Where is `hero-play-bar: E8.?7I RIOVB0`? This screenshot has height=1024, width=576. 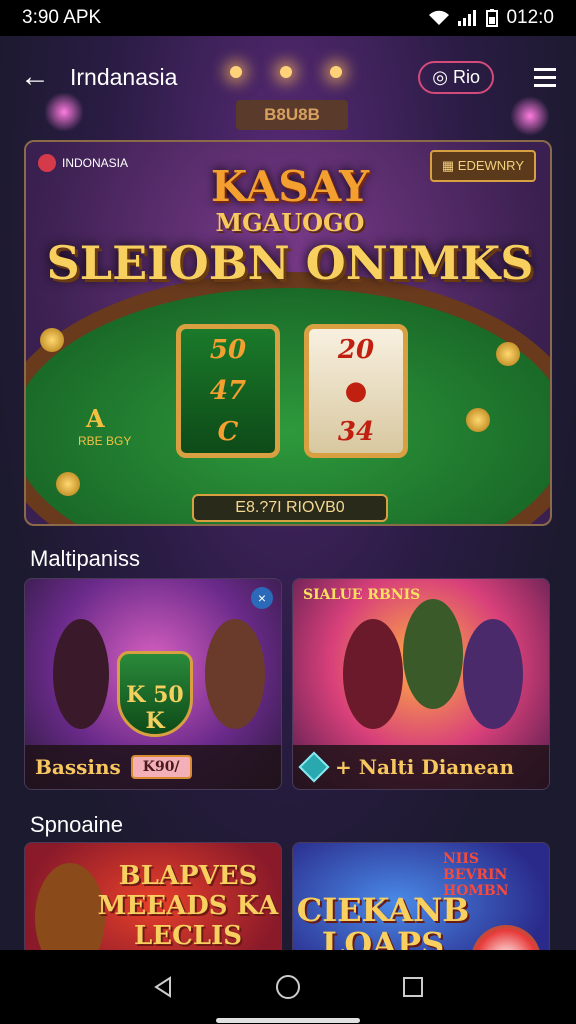
hero-play-bar: E8.?7I RIOVB0 is located at coordinates (290, 508).